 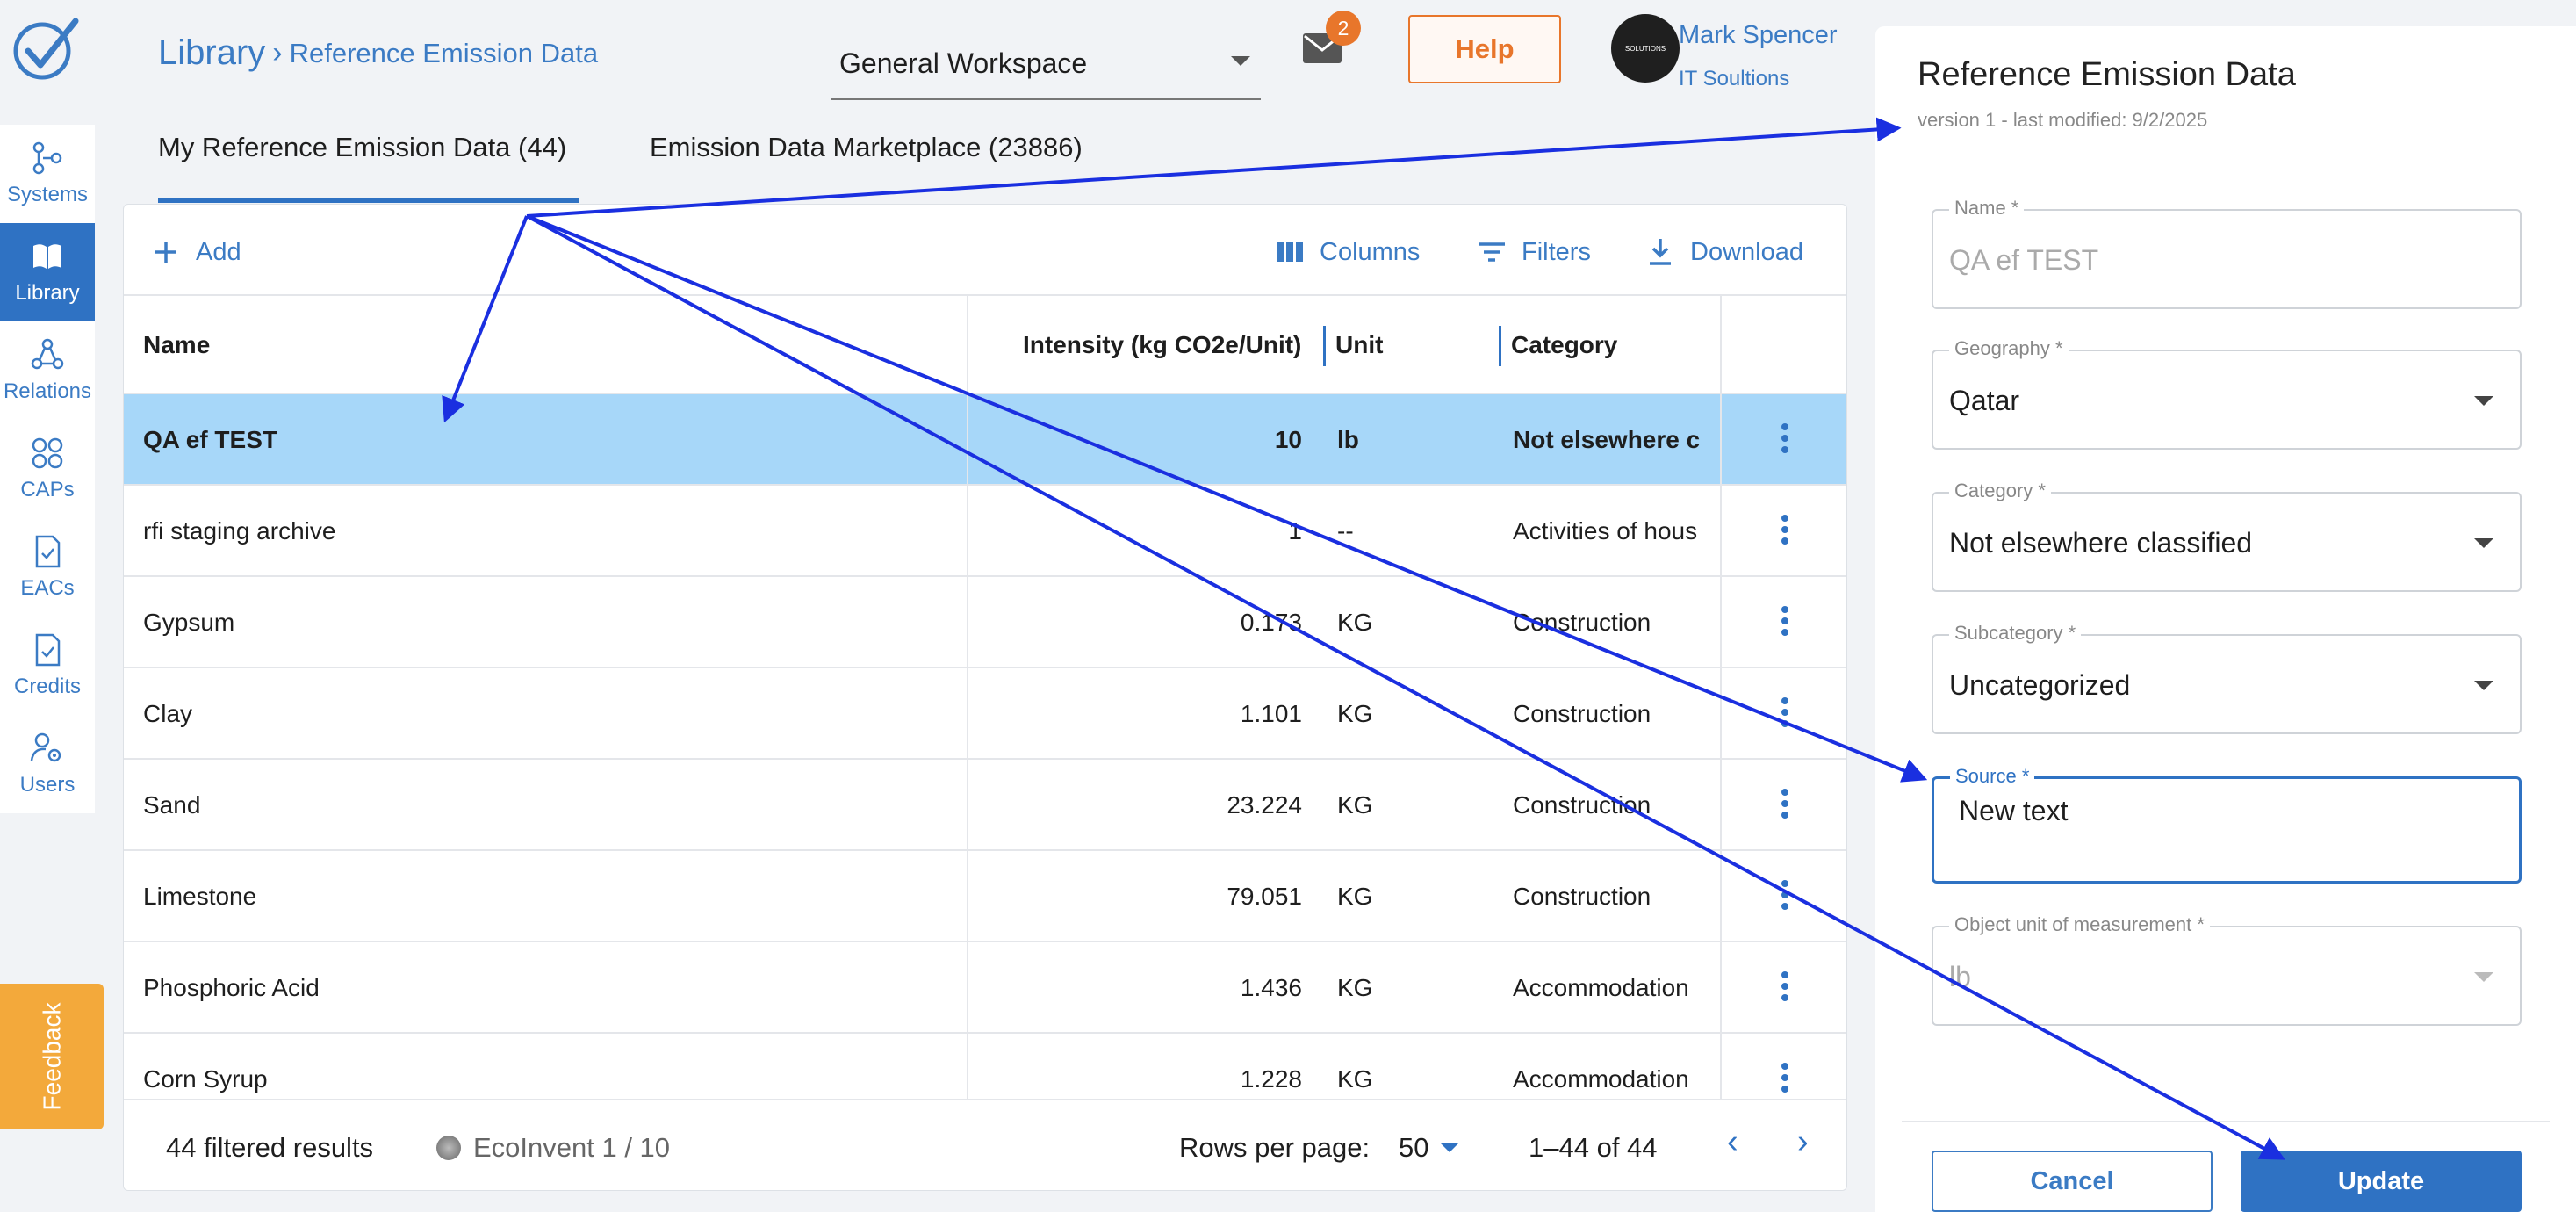 What do you see at coordinates (2024, 260) in the screenshot?
I see `name-value: QA ef TEST` at bounding box center [2024, 260].